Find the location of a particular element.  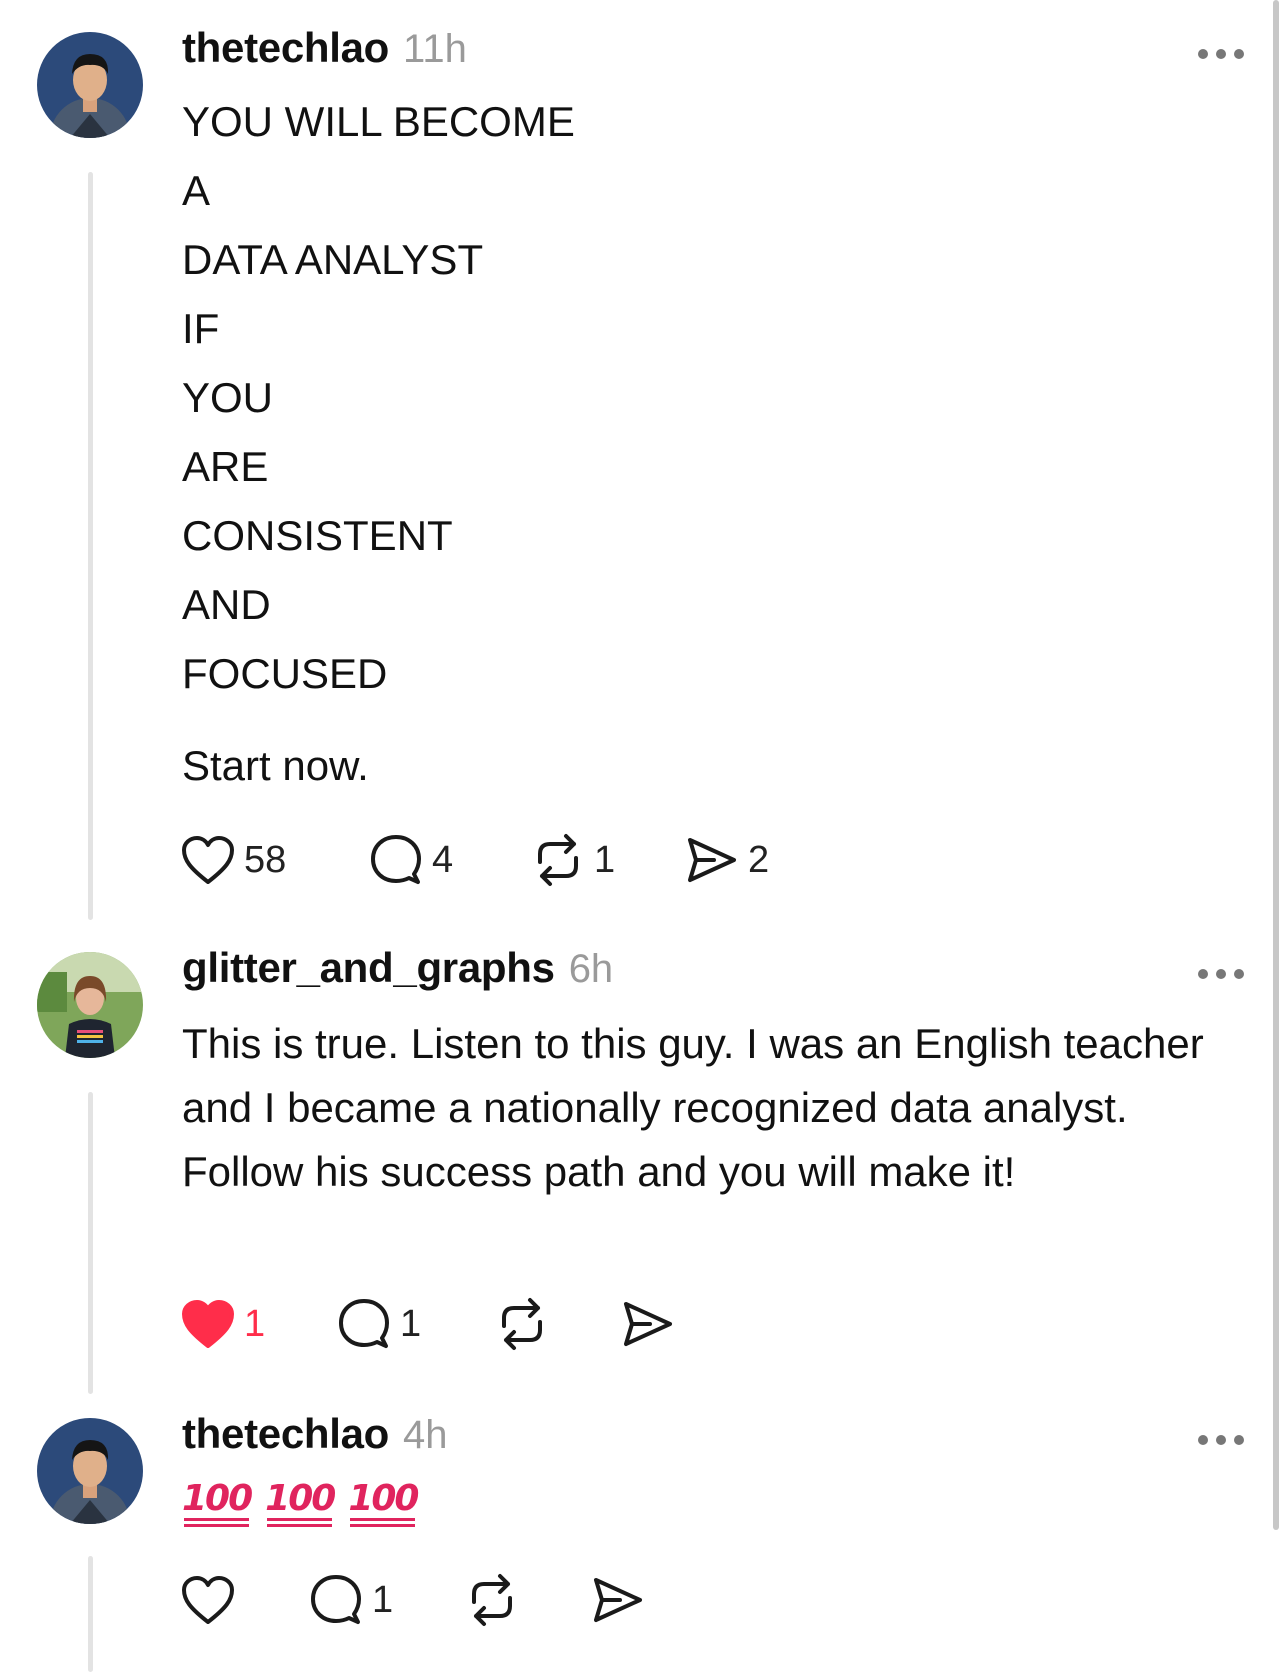

like-count: 1 is located at coordinates (255, 1323).